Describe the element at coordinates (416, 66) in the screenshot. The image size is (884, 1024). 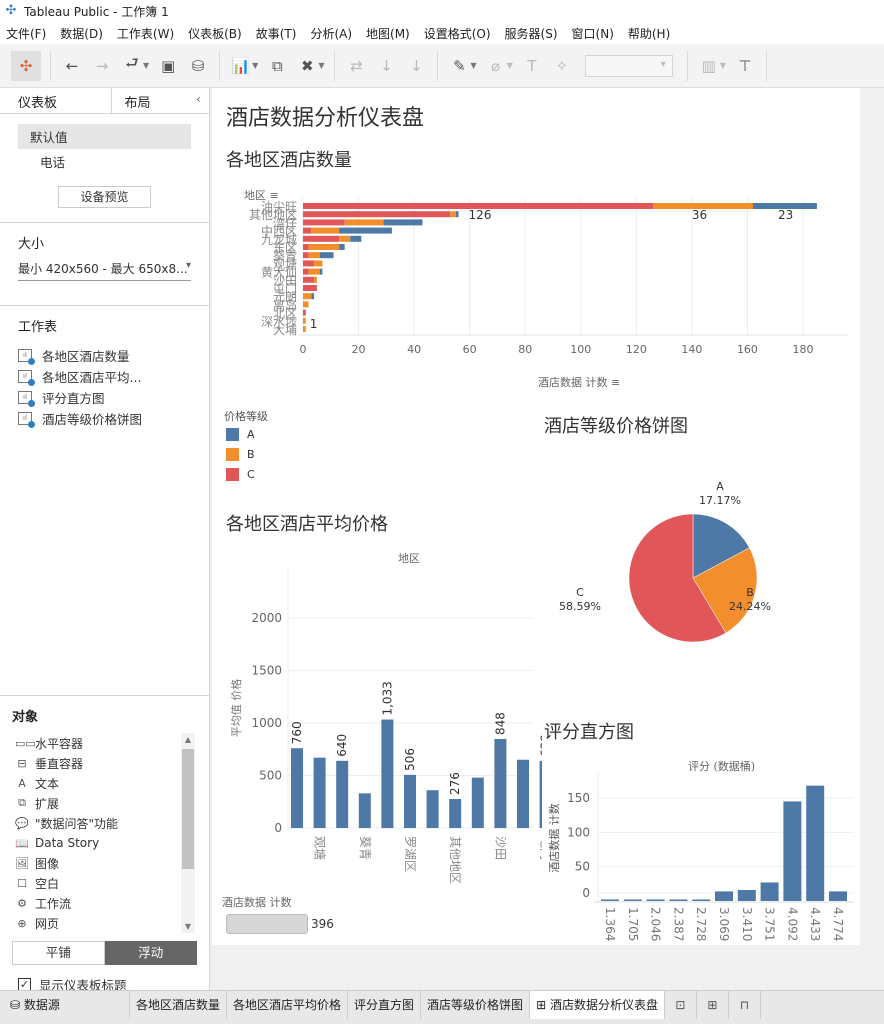
I see `sort-descending-icon: ↓` at that location.